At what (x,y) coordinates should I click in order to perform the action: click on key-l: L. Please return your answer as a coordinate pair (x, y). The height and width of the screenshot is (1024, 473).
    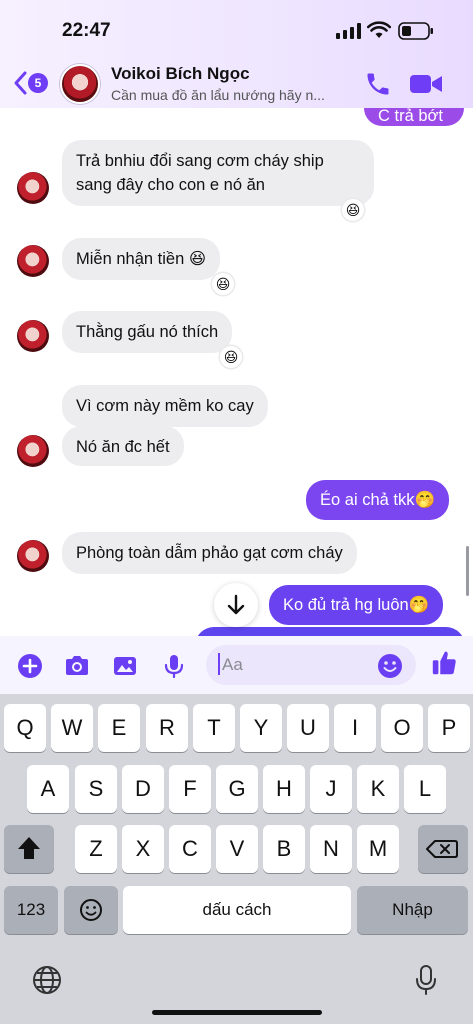
    Looking at the image, I should click on (425, 789).